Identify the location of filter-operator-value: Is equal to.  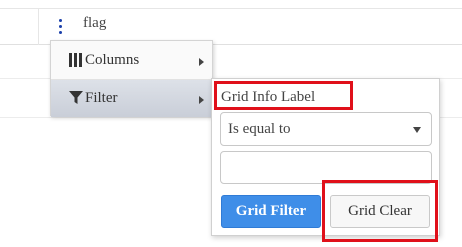
(259, 129).